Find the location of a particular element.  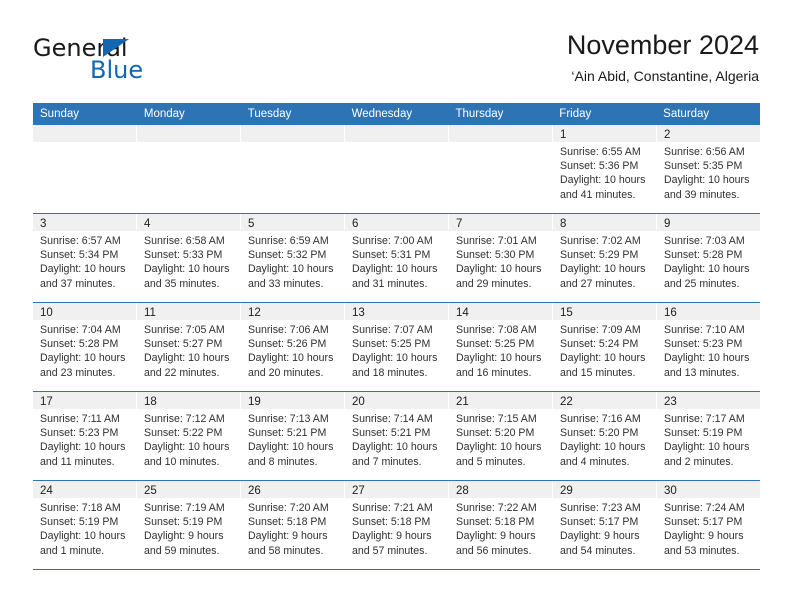

day-number-band: 13 is located at coordinates (396, 311).